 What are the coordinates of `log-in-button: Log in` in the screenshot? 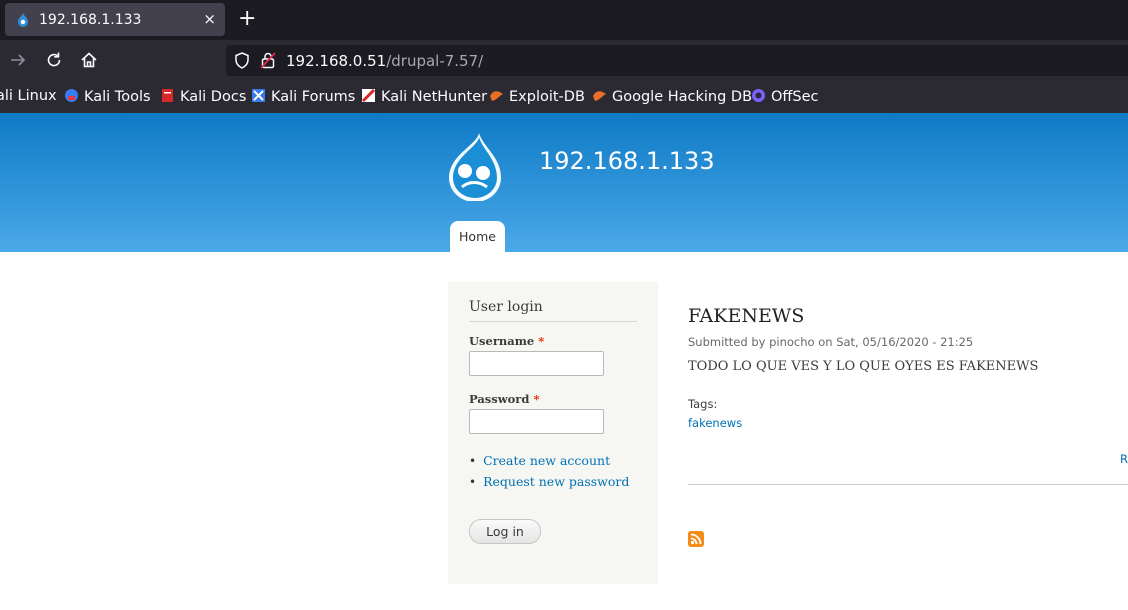 It's located at (505, 531).